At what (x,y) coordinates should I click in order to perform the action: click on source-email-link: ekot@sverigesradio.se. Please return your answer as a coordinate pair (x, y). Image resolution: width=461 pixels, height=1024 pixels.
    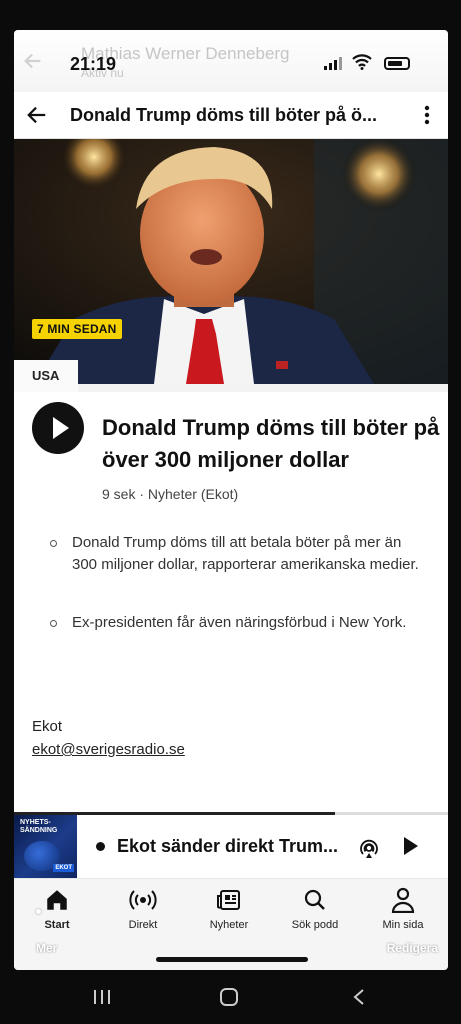
    Looking at the image, I should click on (108, 749).